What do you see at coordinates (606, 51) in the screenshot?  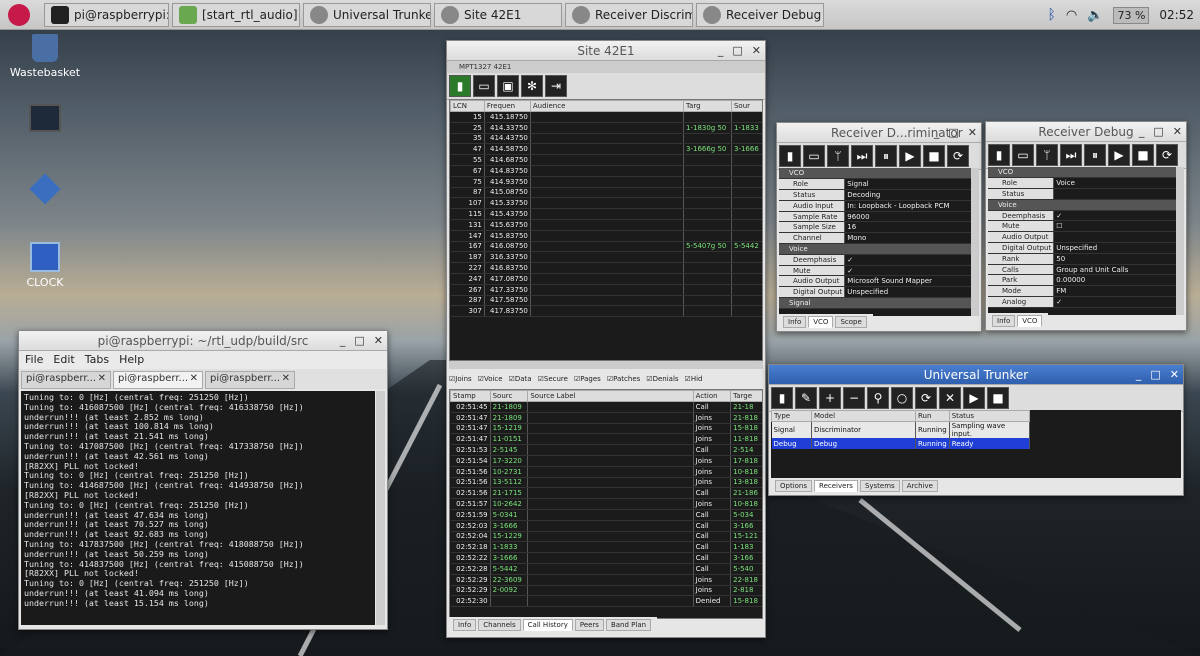 I see `site-titlebar: Site 42E1 _ □ ✕` at bounding box center [606, 51].